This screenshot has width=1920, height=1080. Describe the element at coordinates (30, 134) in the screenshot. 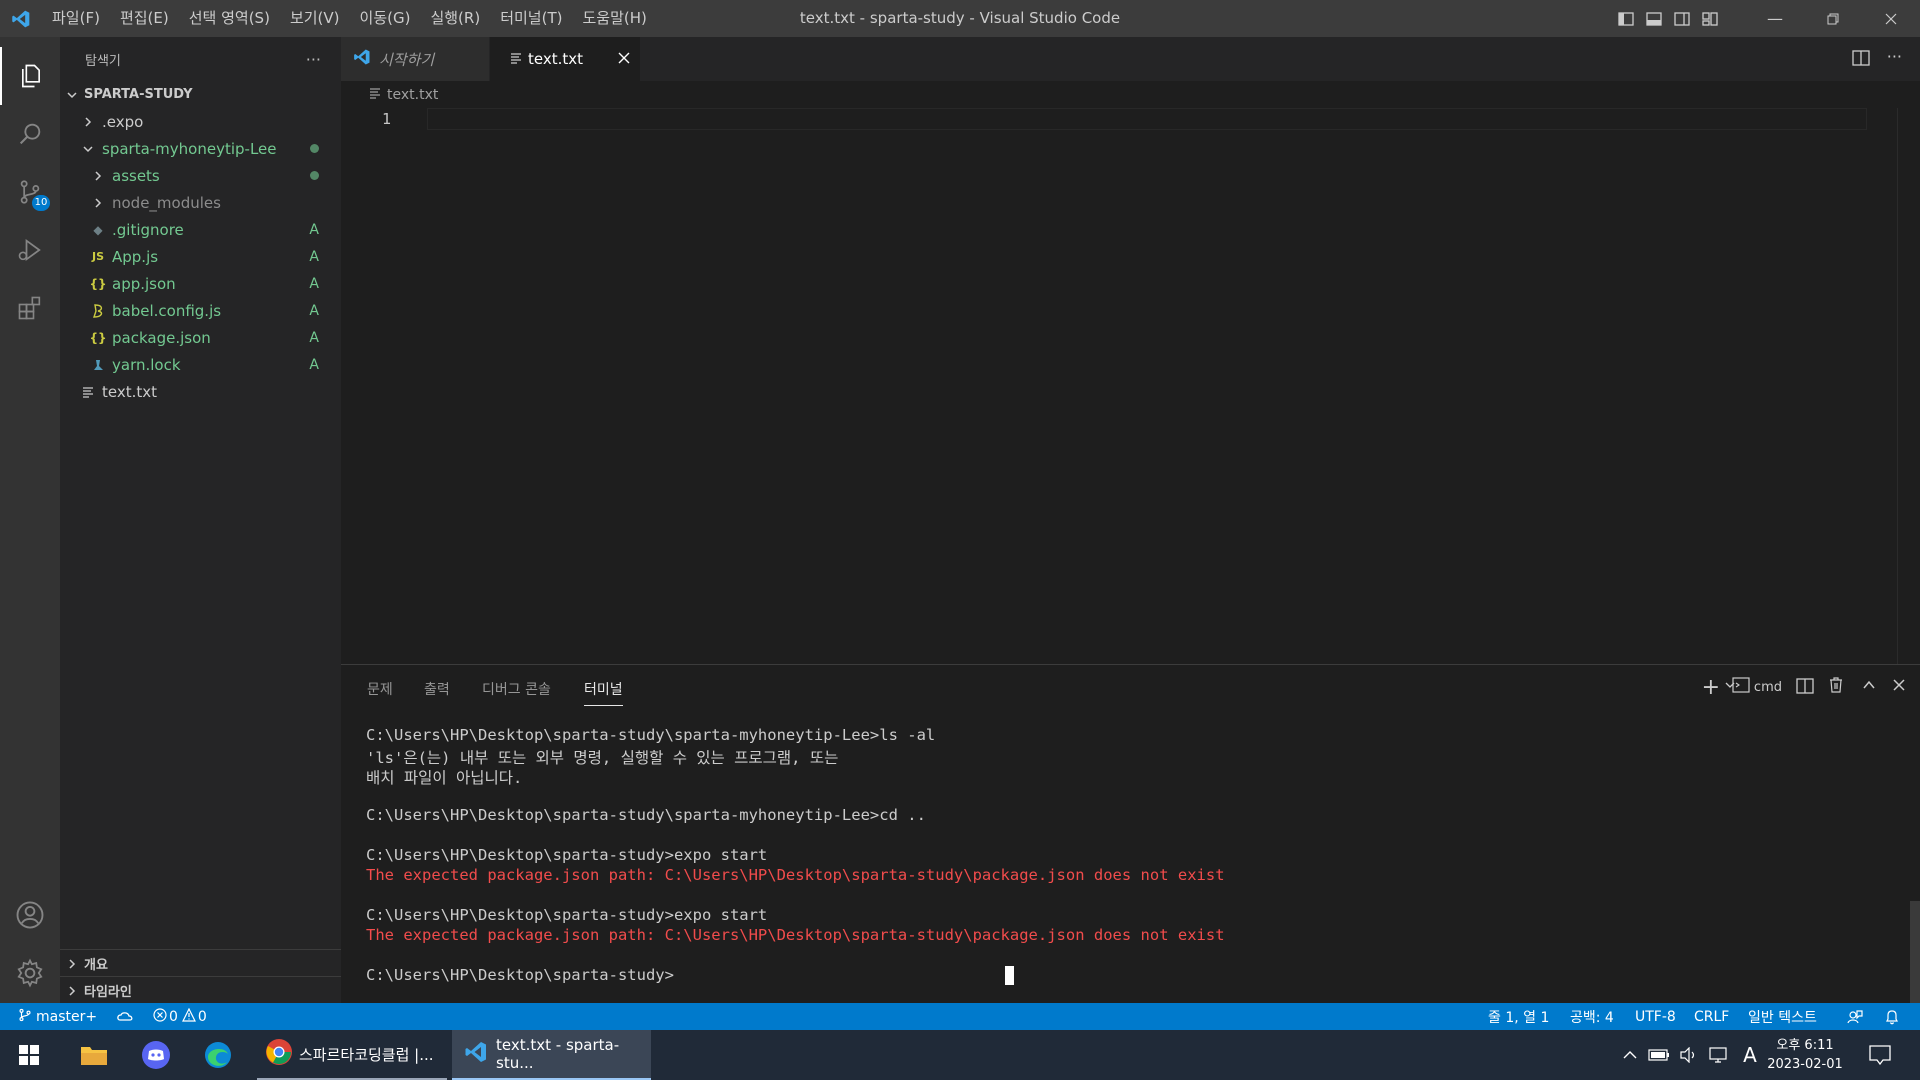

I see `search-icon` at that location.